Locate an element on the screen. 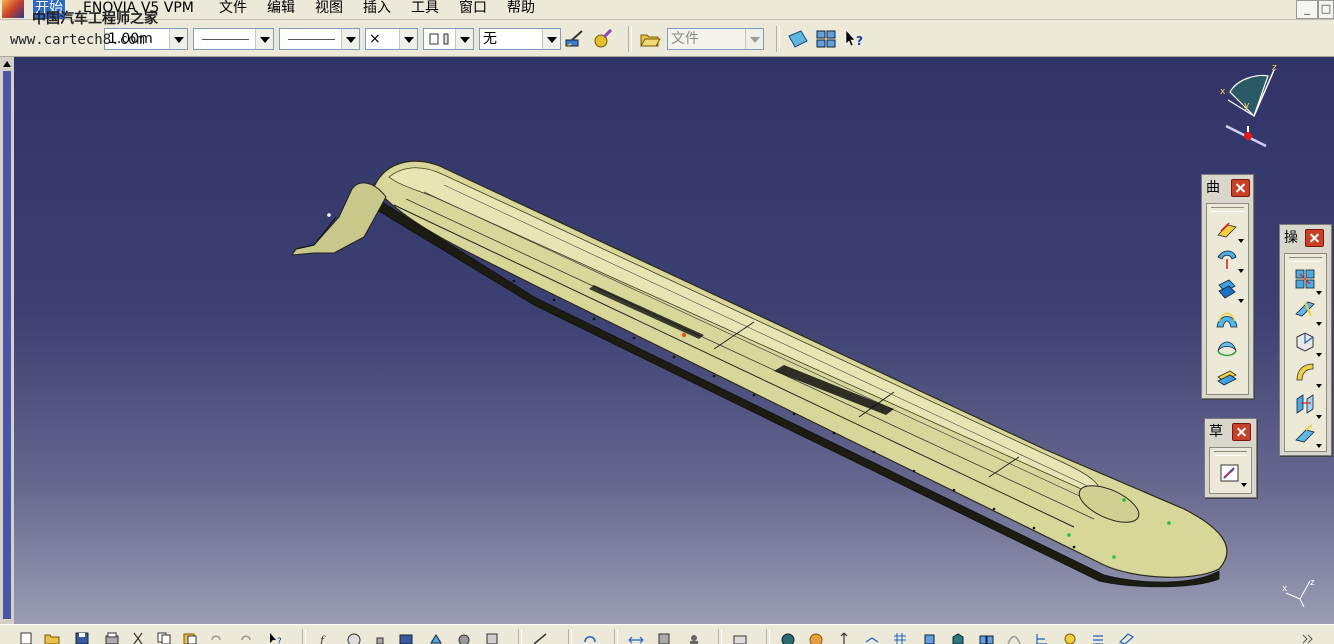  print-icon is located at coordinates (112, 638).